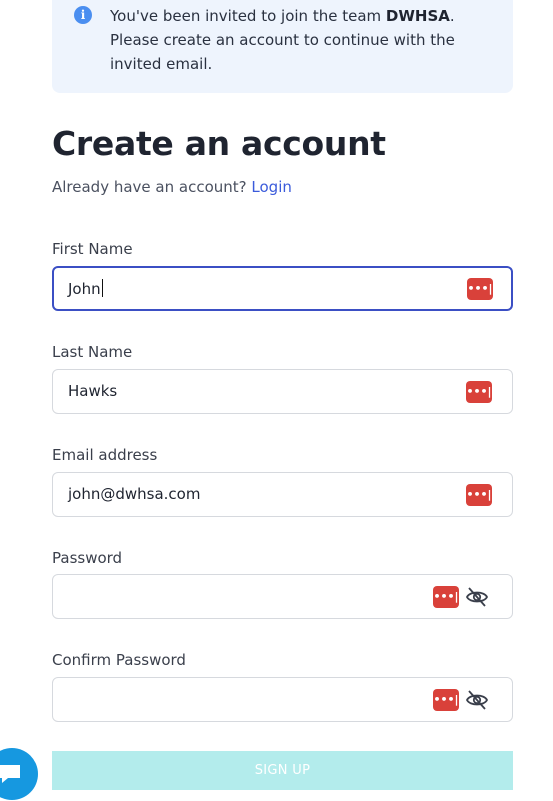  Describe the element at coordinates (119, 660) in the screenshot. I see `confirm-password-label: Confirm Password` at that location.